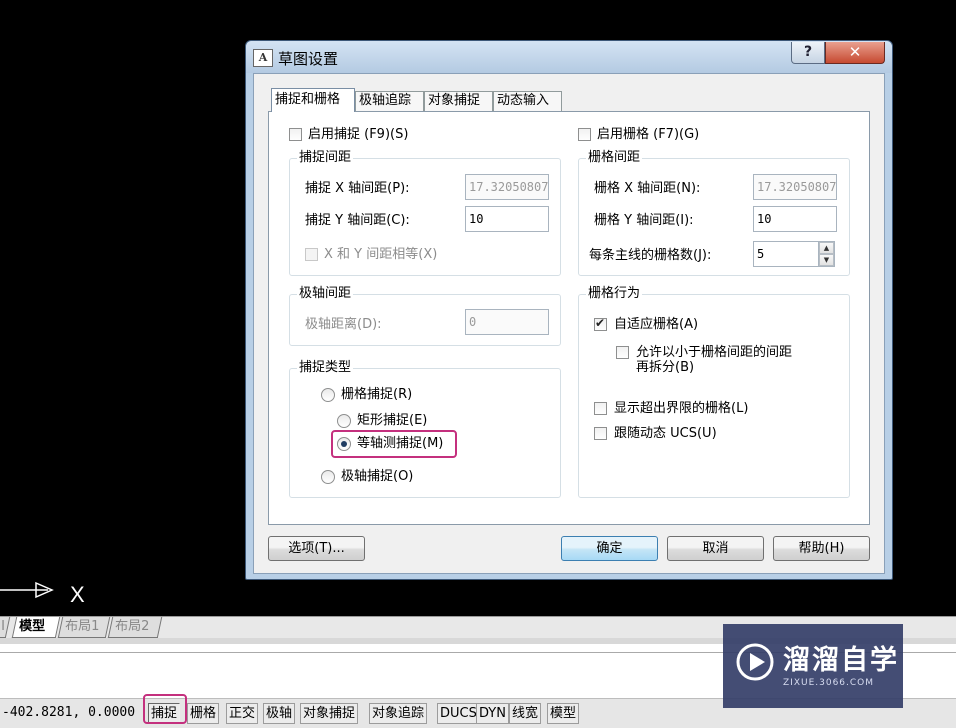 This screenshot has width=956, height=728. I want to click on grid-y-spacing-input: 10, so click(795, 219).